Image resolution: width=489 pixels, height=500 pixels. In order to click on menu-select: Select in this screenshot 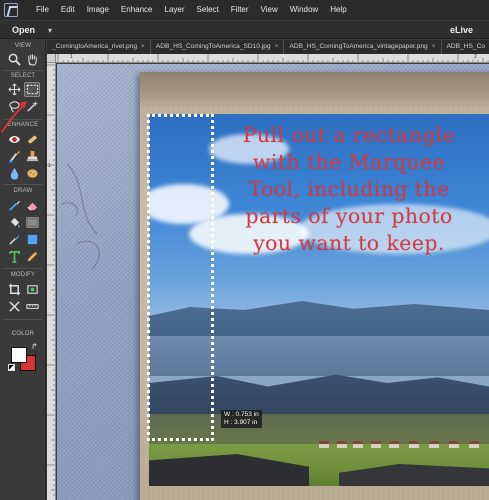, I will do `click(208, 10)`.